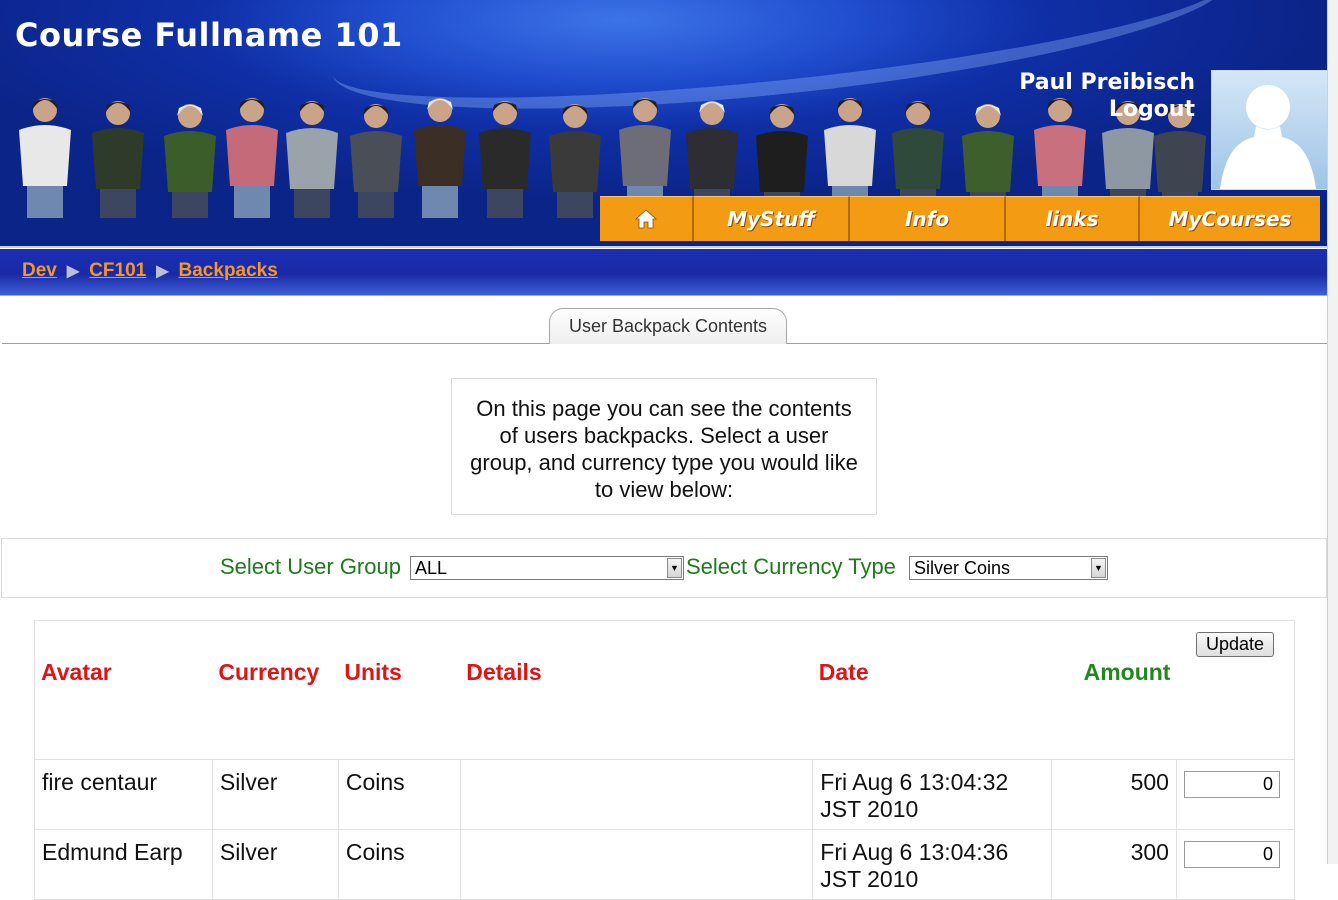 Image resolution: width=1338 pixels, height=900 pixels. What do you see at coordinates (504, 672) in the screenshot?
I see `header-details: Details` at bounding box center [504, 672].